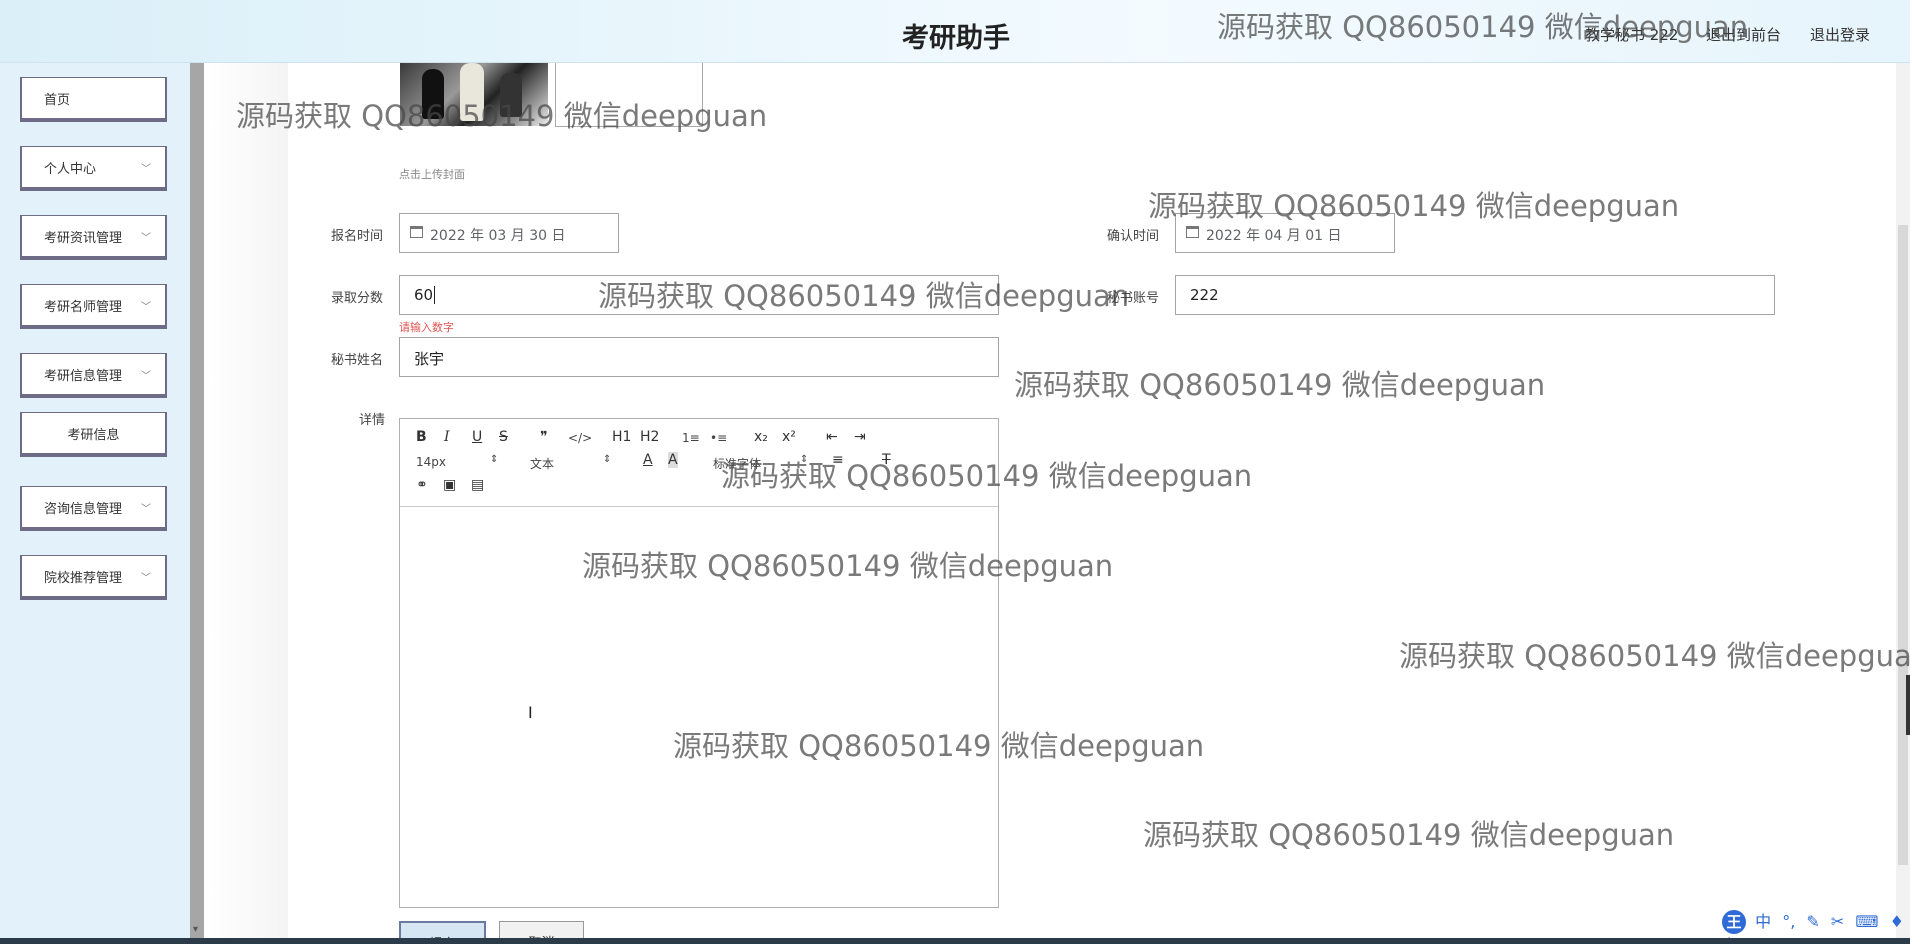  What do you see at coordinates (1837, 921) in the screenshot?
I see `scissors-icon: ✂` at bounding box center [1837, 921].